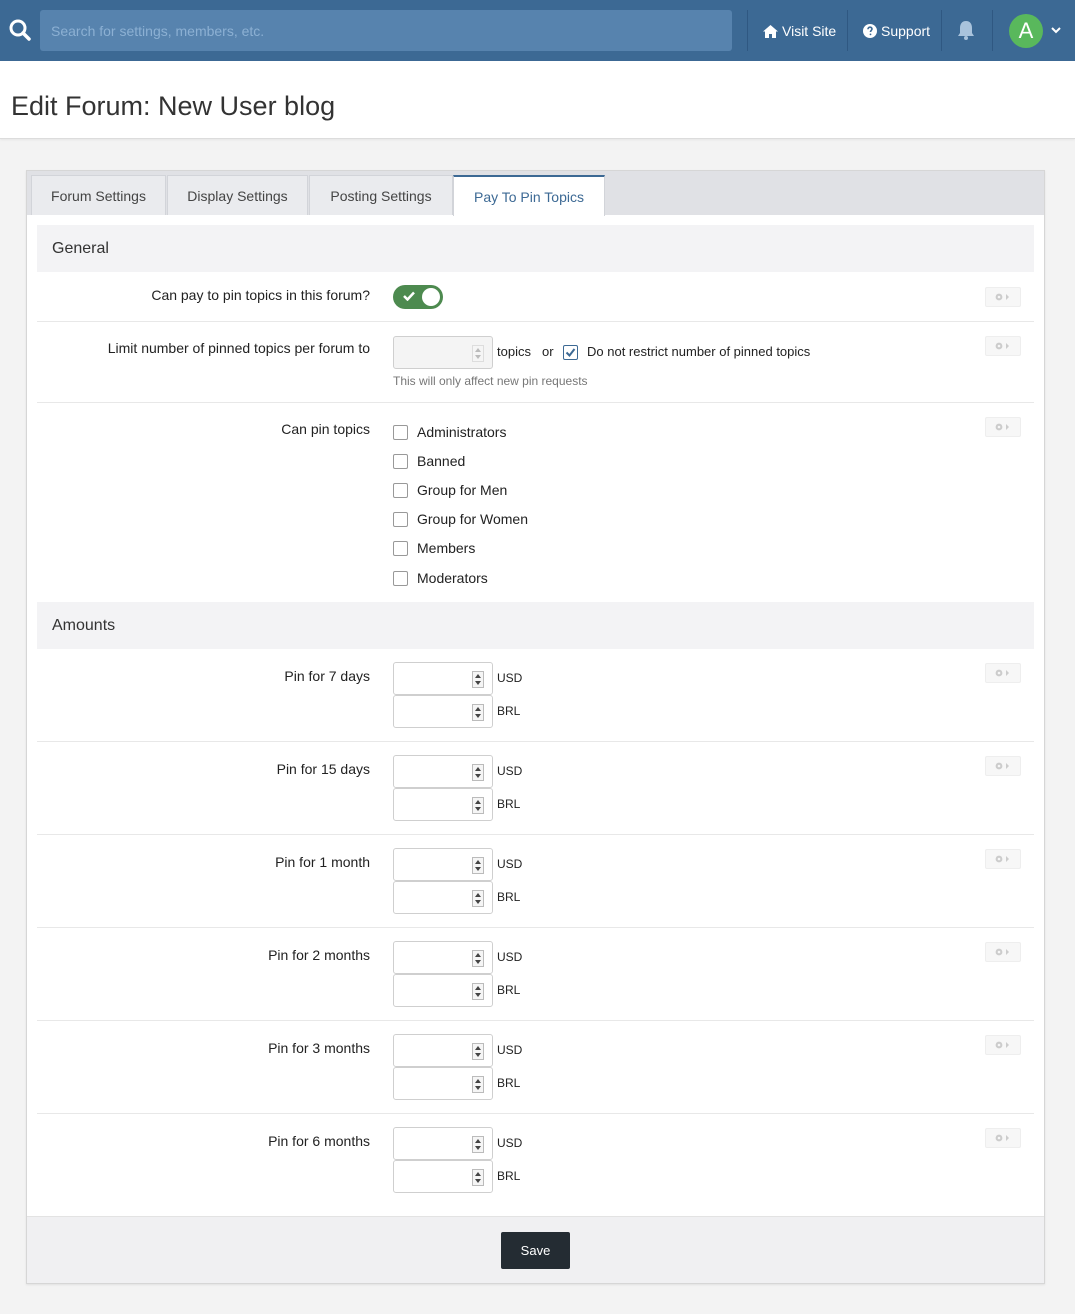  Describe the element at coordinates (400, 548) in the screenshot. I see `group-checkbox-members` at that location.